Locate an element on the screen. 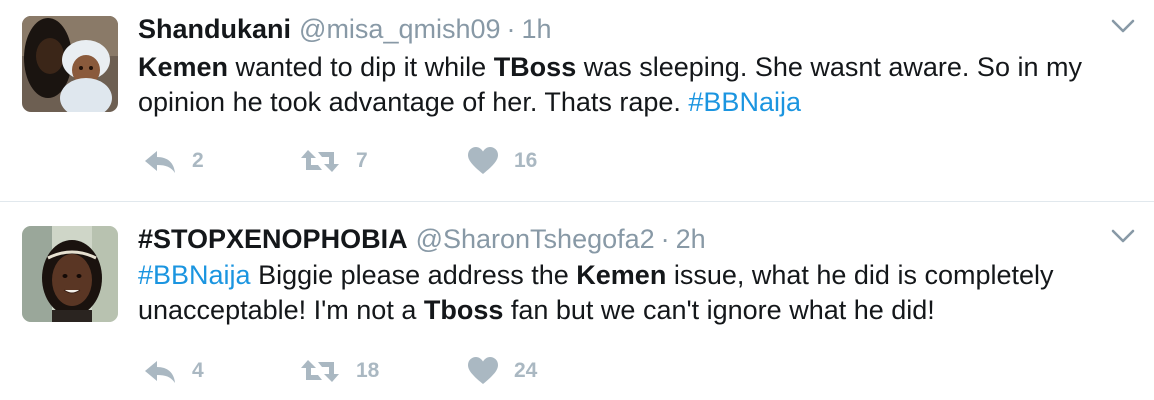 Image resolution: width=1154 pixels, height=400 pixels. timestamp: 2h is located at coordinates (691, 239).